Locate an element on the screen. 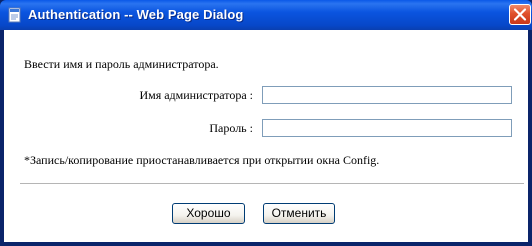  ie-page-icon is located at coordinates (15, 15).